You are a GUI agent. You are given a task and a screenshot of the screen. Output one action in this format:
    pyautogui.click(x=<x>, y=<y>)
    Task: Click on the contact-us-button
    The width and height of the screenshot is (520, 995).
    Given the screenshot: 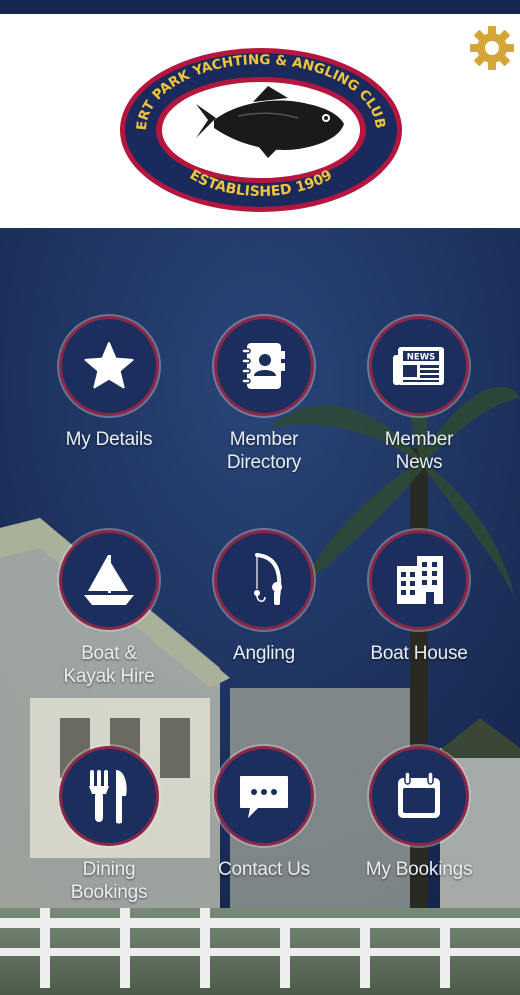 What is the action you would take?
    pyautogui.click(x=264, y=796)
    